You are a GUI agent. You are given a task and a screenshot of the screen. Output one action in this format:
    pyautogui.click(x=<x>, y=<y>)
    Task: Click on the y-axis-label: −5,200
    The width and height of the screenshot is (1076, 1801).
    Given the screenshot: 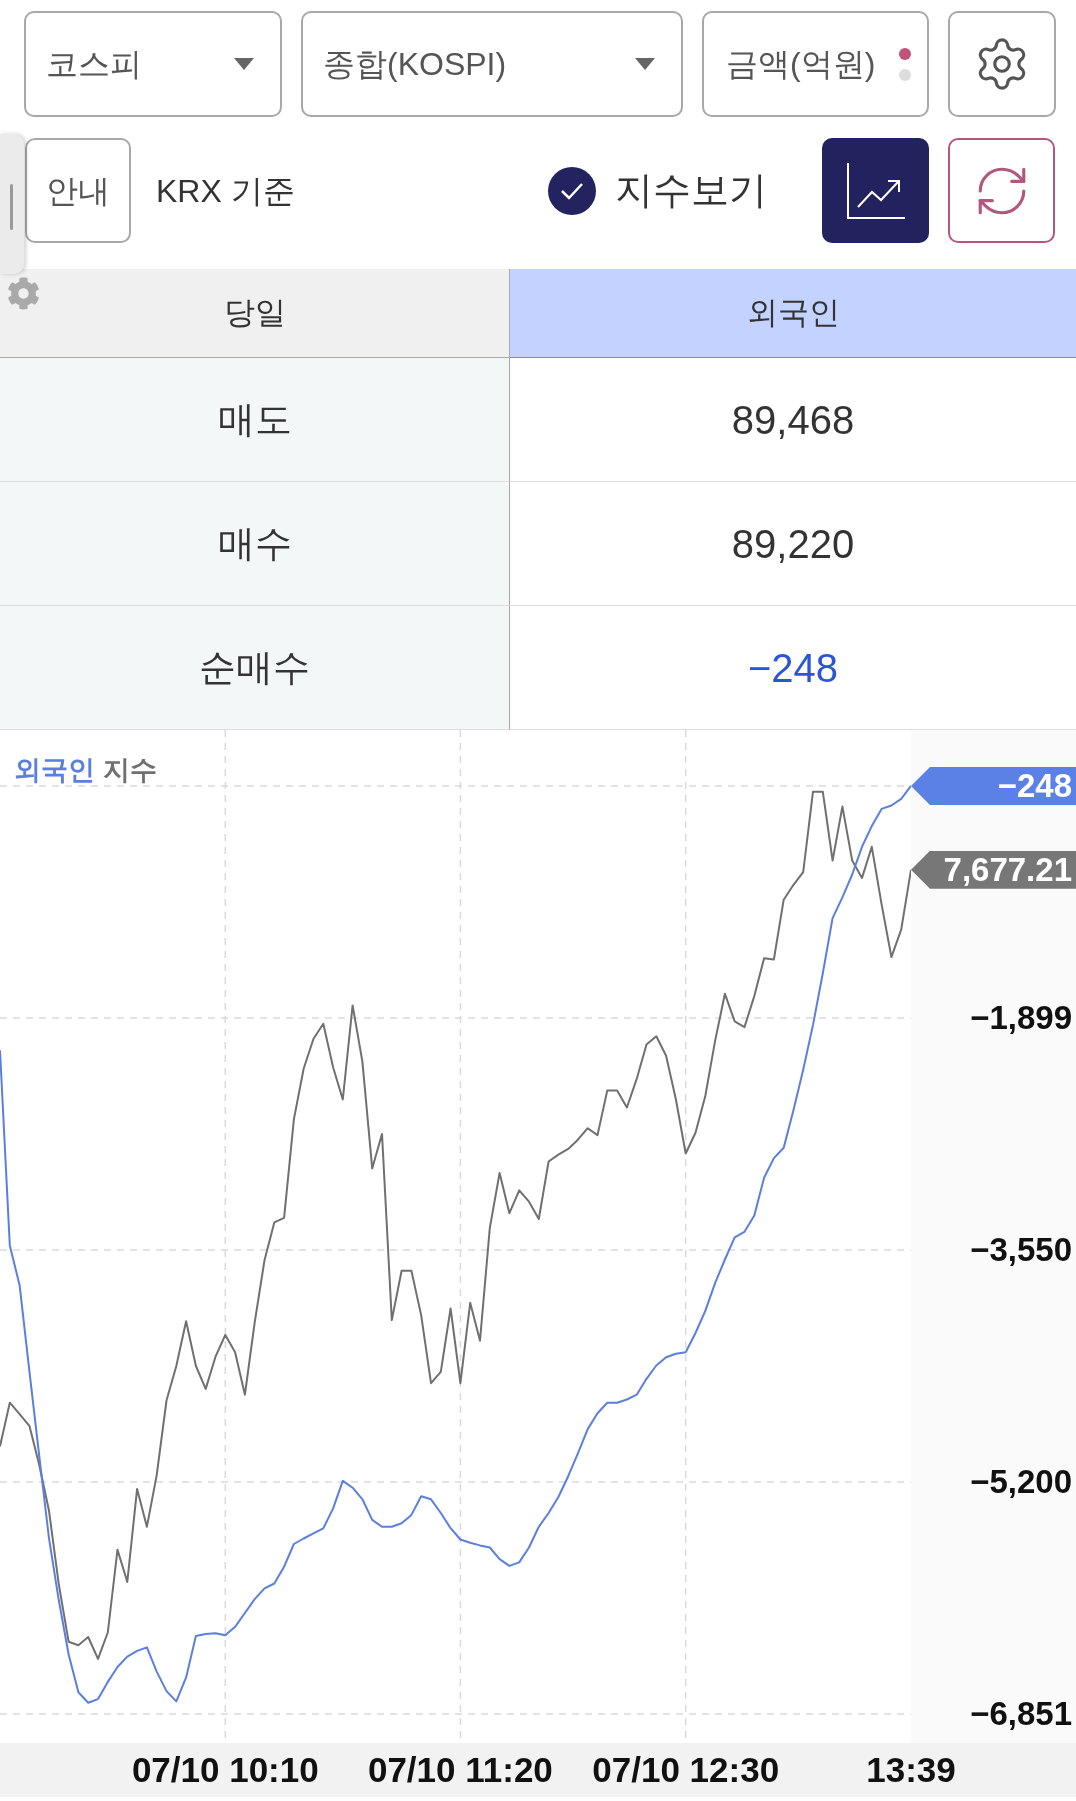 What is the action you would take?
    pyautogui.click(x=1021, y=1482)
    